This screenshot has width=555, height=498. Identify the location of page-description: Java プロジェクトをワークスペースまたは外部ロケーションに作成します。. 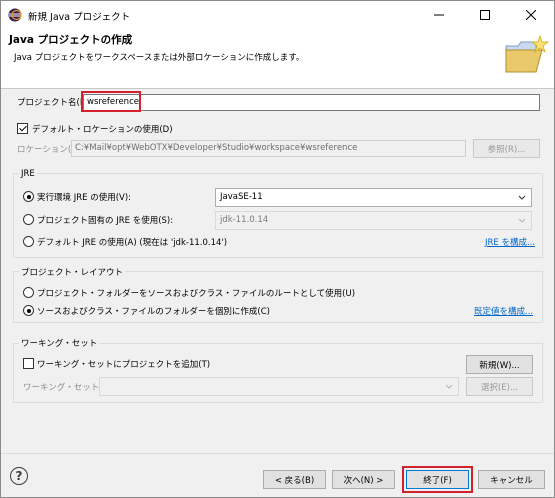
(159, 58).